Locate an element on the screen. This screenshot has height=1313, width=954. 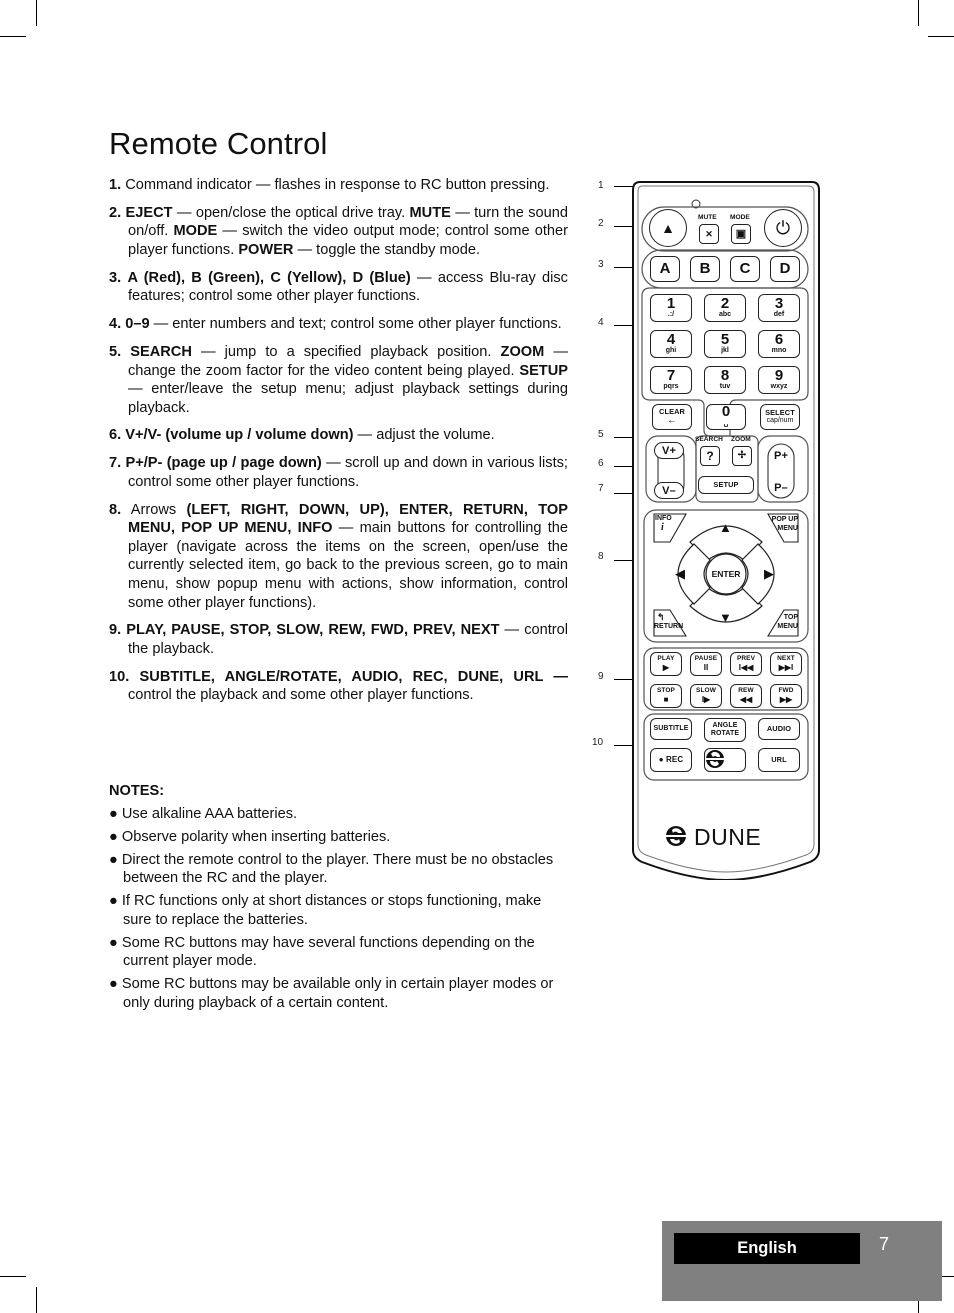
color-button-d: D is located at coordinates (785, 269).